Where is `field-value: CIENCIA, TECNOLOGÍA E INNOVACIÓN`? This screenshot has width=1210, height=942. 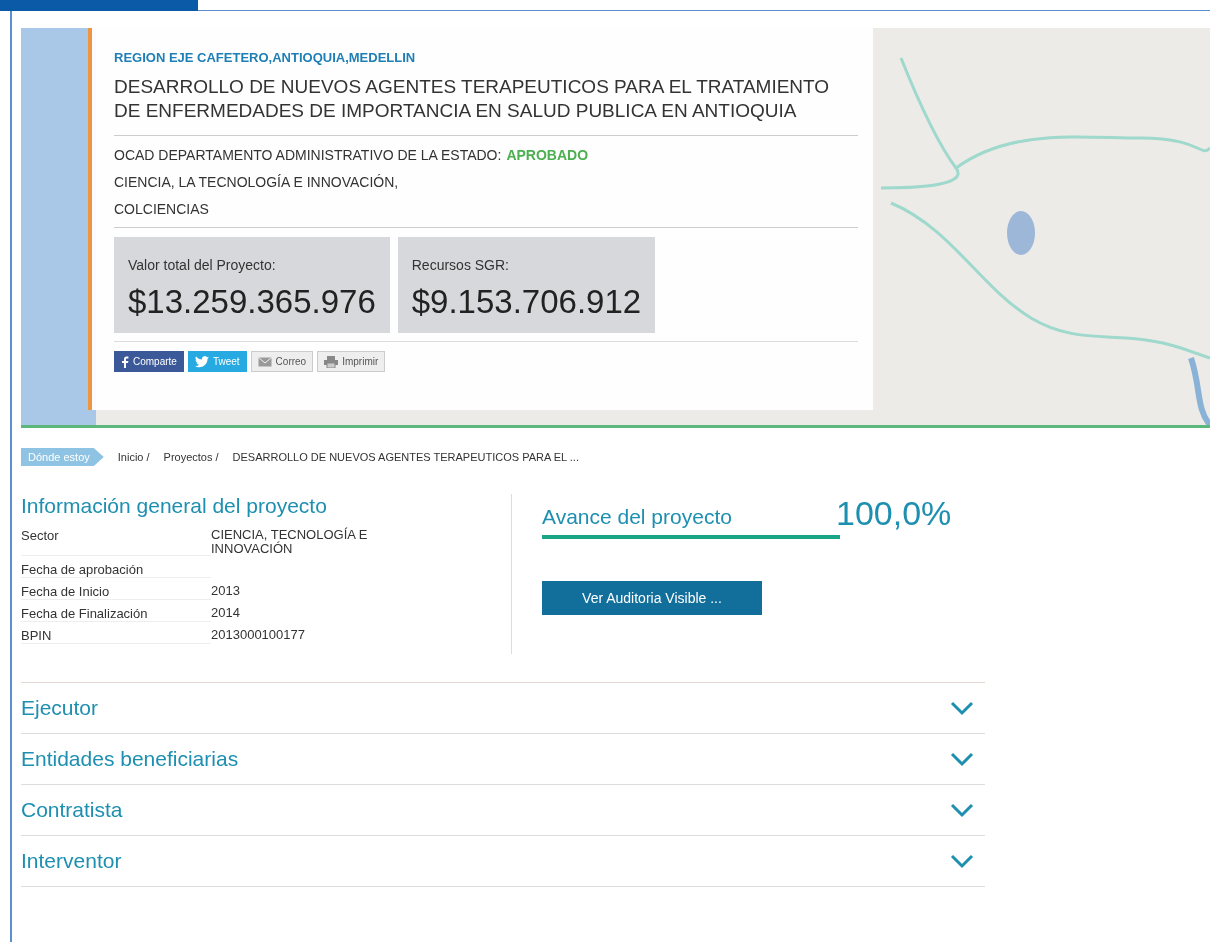
field-value: CIENCIA, TECNOLOGÍA E INNOVACIÓN is located at coordinates (290, 542).